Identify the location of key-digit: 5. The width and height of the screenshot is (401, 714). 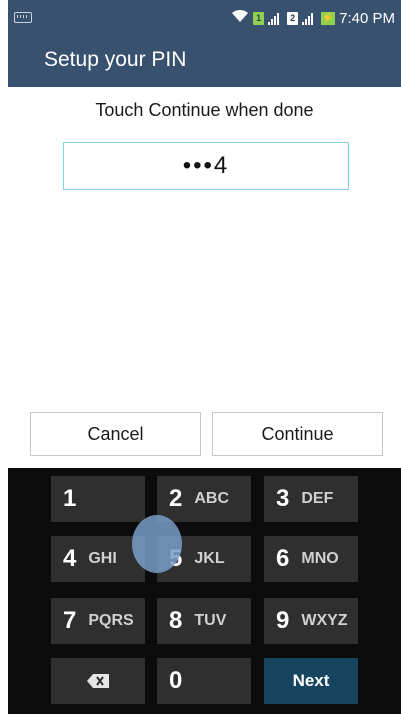
(176, 558).